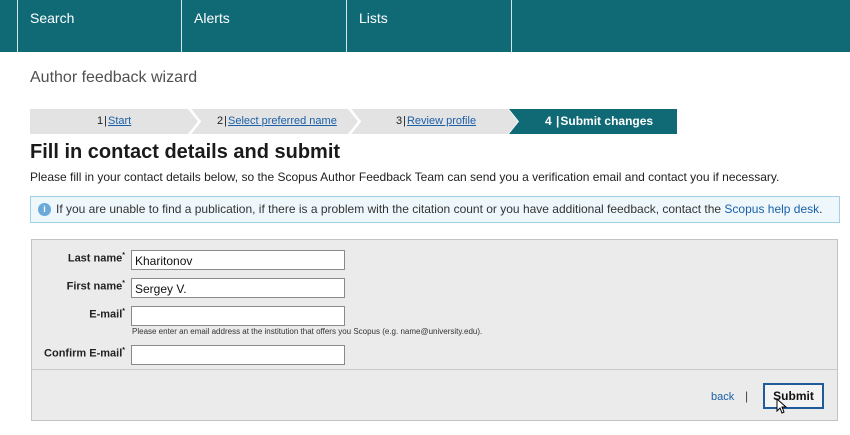 This screenshot has width=850, height=435. Describe the element at coordinates (119, 121) in the screenshot. I see `step-start-link: Start` at that location.